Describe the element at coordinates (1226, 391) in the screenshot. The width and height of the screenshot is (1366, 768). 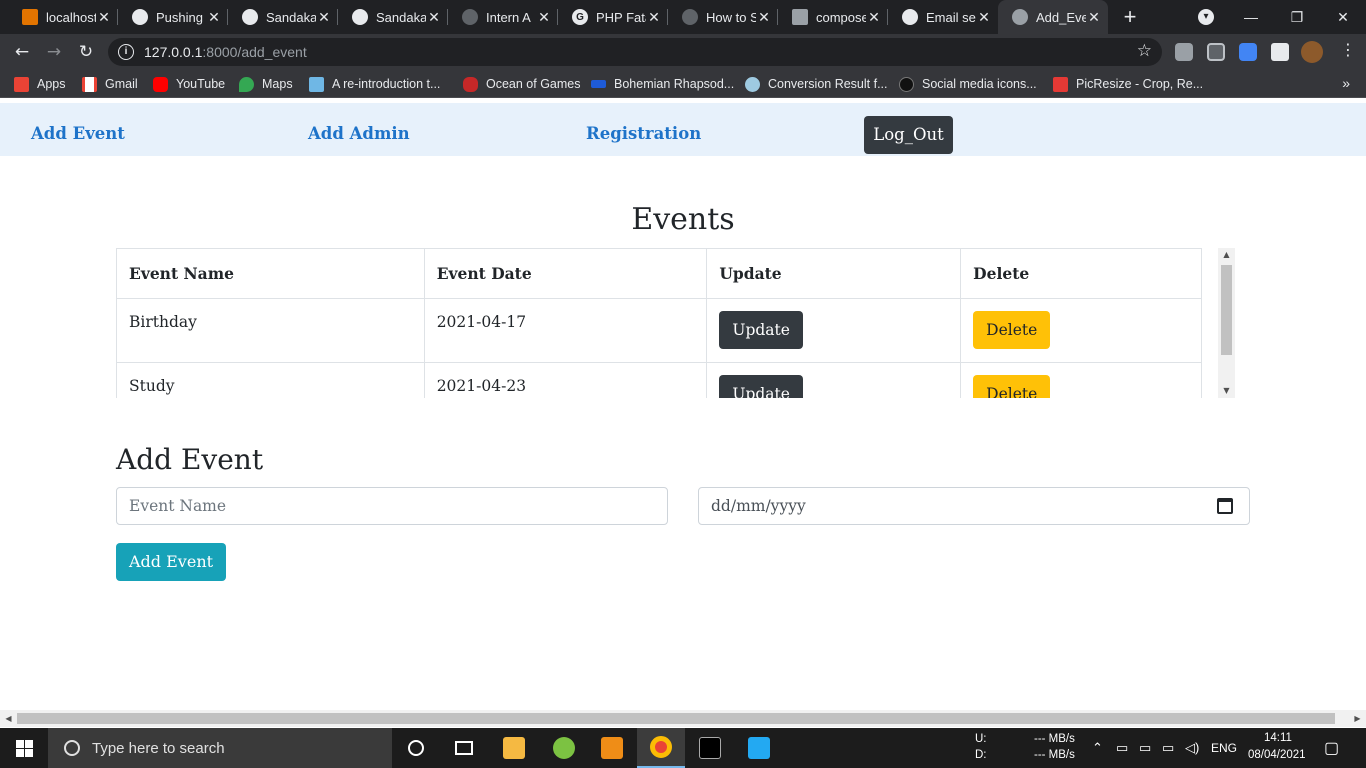
I see `scroll-down-arrow-icon: ▼` at that location.